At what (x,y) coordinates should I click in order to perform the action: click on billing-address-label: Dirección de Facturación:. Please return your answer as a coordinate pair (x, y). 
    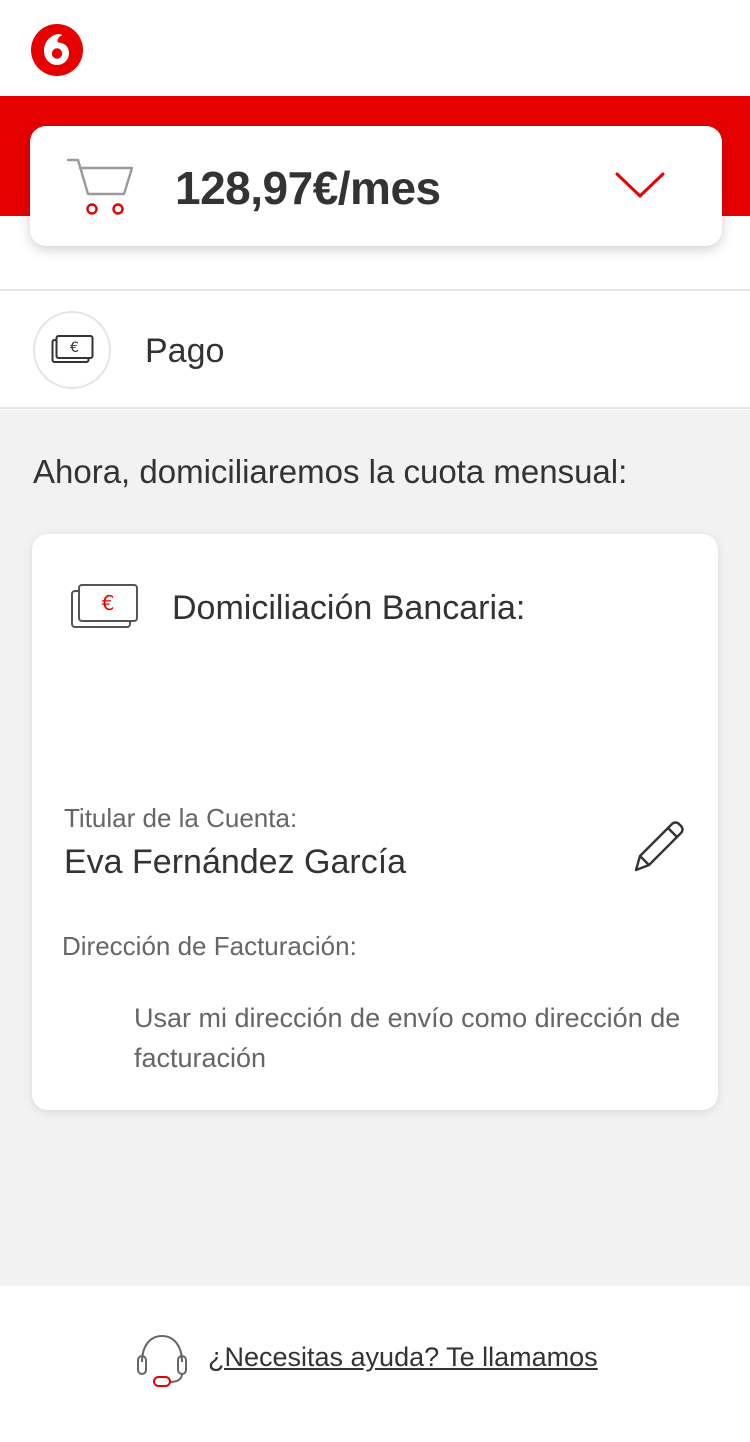
    Looking at the image, I should click on (209, 946).